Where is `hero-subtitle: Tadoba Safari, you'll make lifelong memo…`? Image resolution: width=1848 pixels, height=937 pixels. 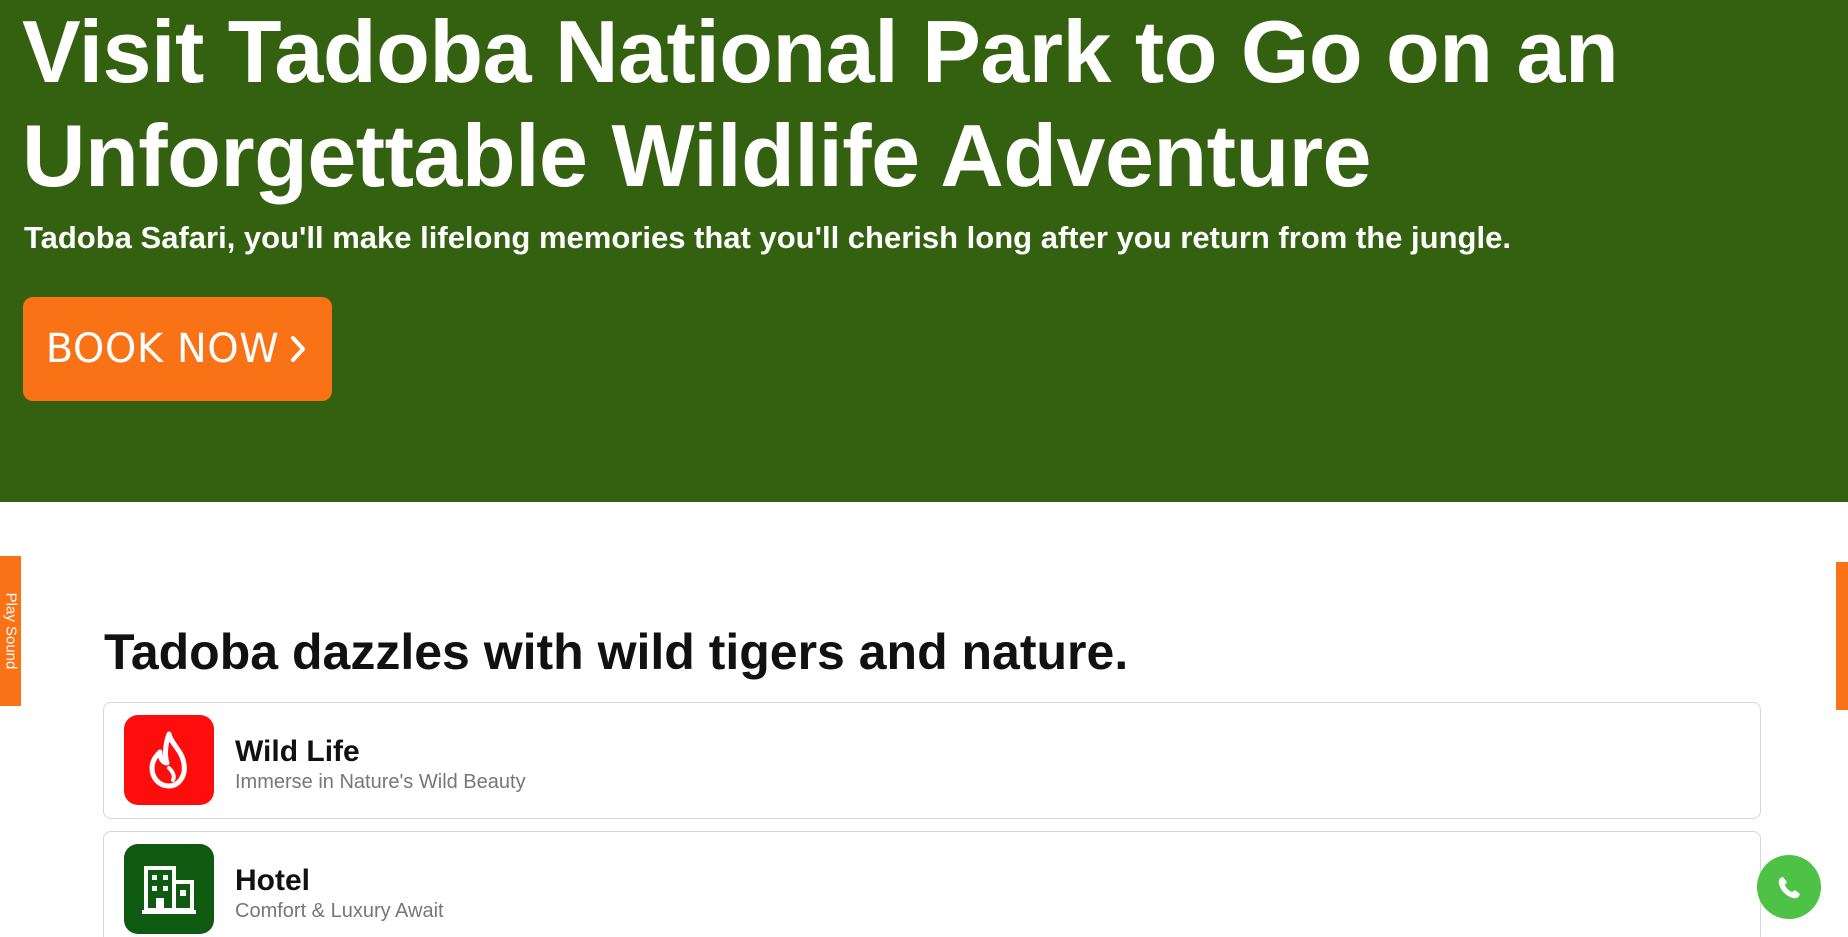 hero-subtitle: Tadoba Safari, you'll make lifelong memo… is located at coordinates (767, 237).